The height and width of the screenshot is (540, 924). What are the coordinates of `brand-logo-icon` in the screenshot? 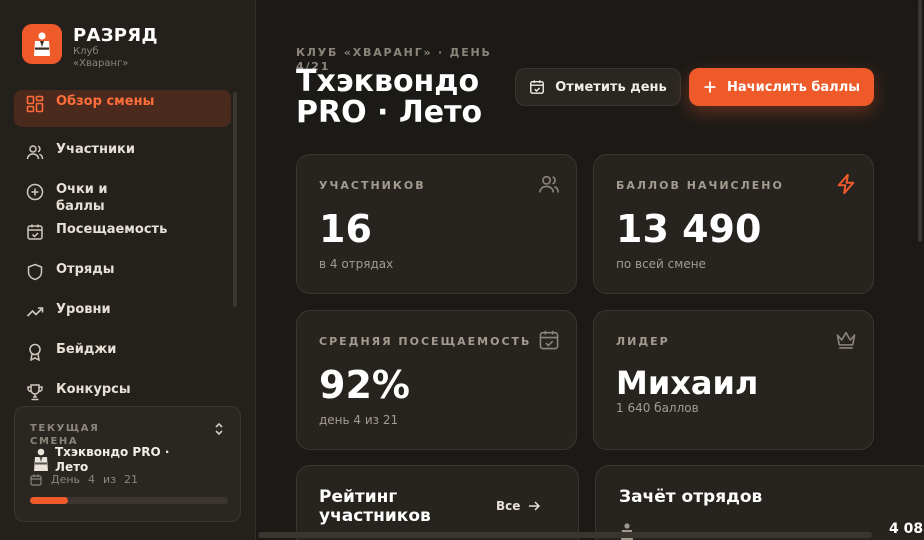 It's located at (42, 44).